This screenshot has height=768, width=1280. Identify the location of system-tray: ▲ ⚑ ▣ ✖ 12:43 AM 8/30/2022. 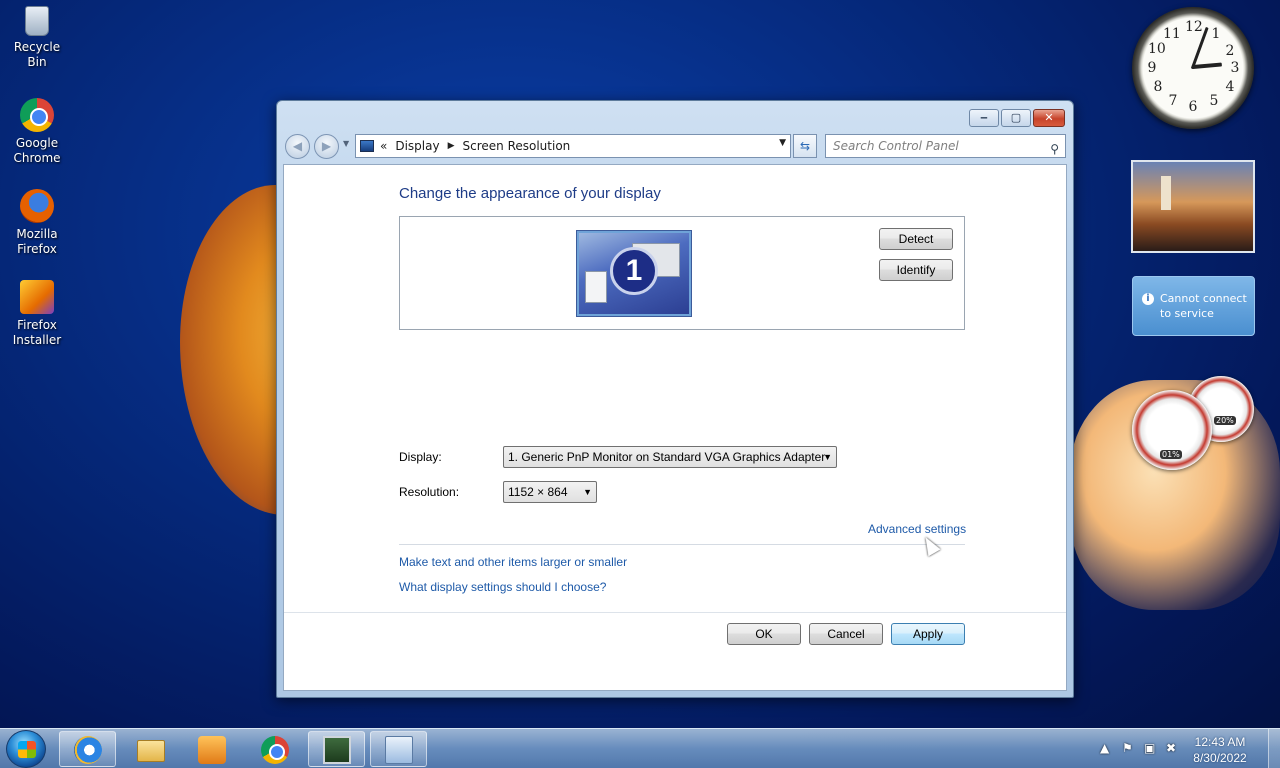
(1185, 748).